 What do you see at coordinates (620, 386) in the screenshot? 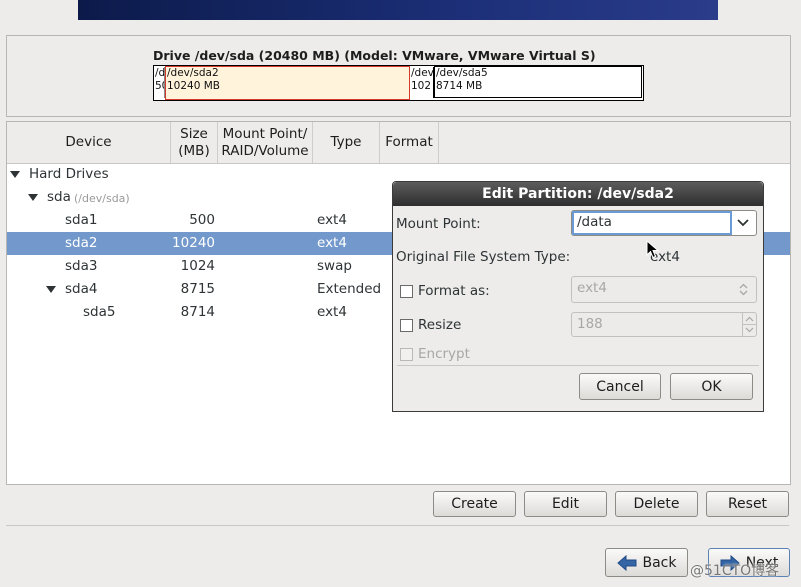
I see `cancel-button: Cancel` at bounding box center [620, 386].